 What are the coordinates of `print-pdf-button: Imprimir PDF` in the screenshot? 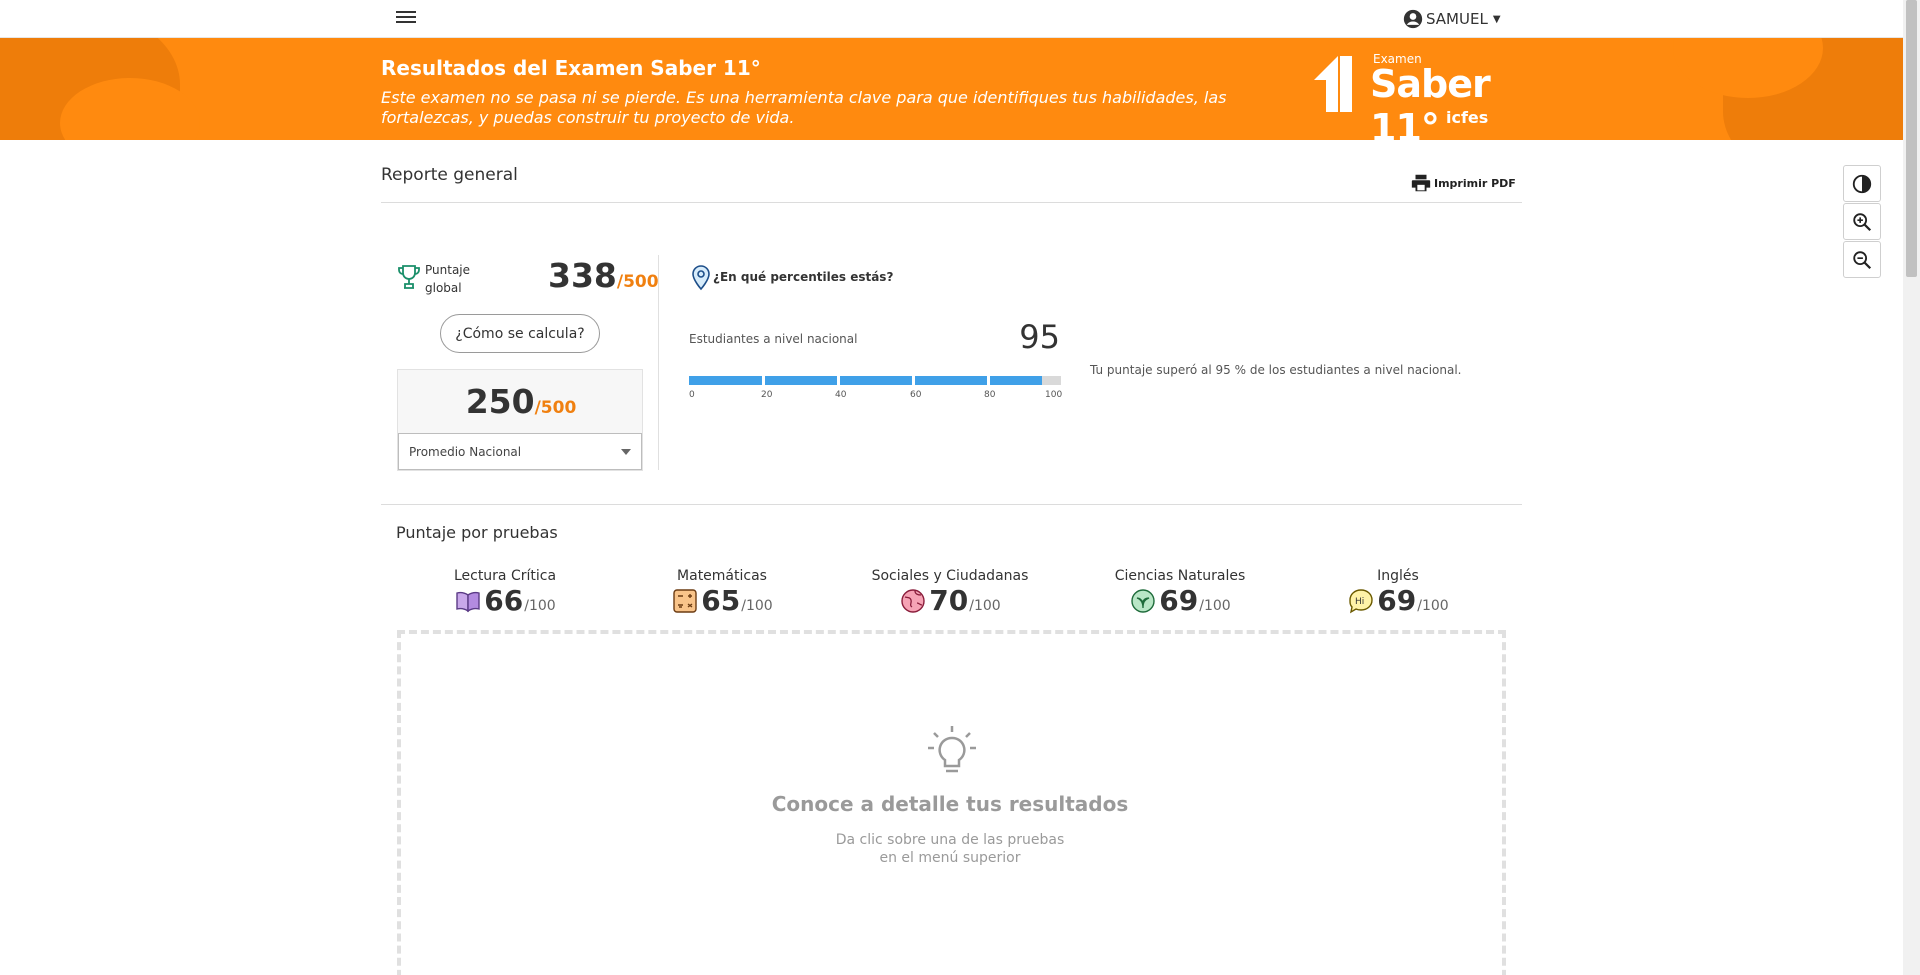 It's located at (1463, 183).